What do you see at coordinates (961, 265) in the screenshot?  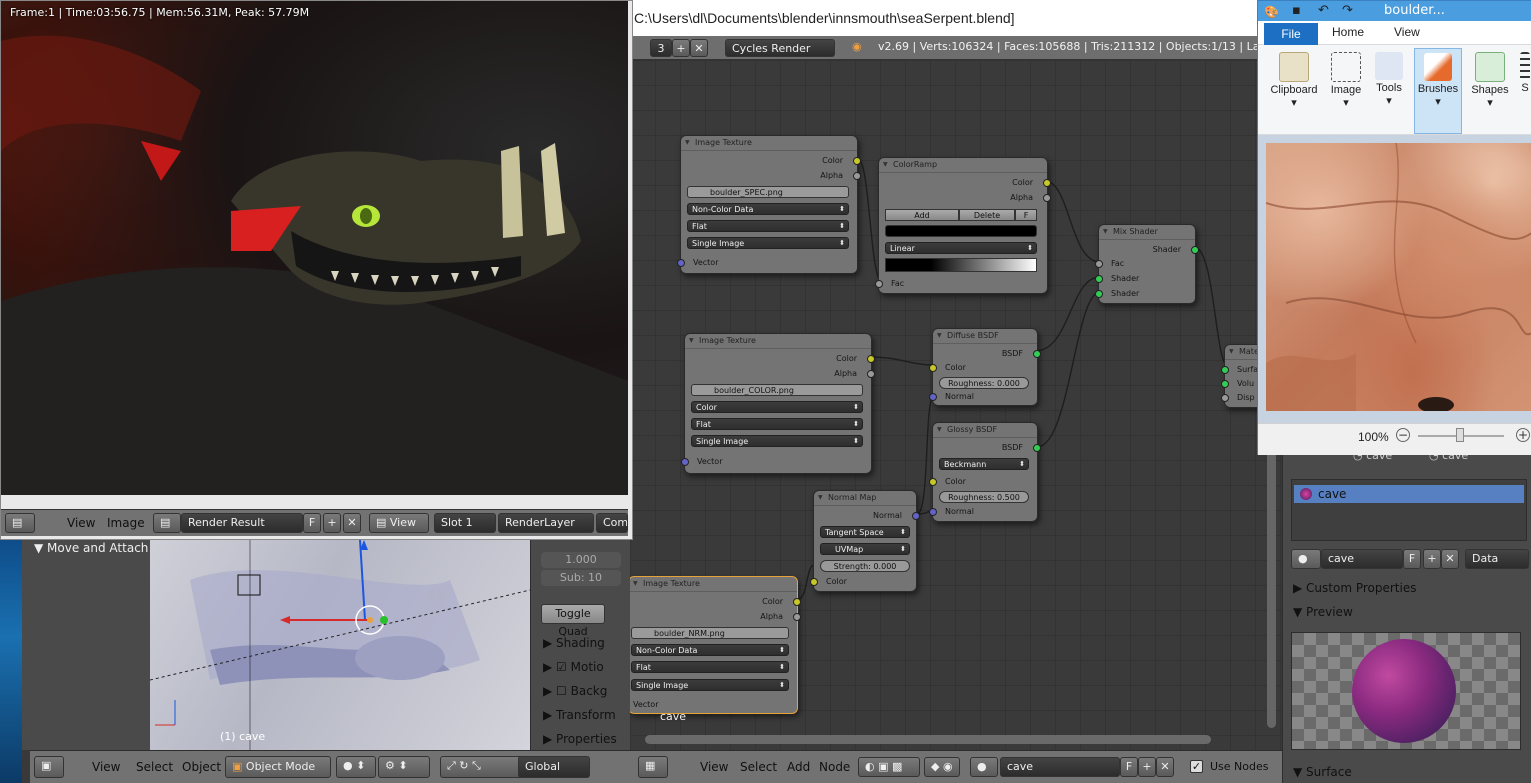 I see `gradient-bar` at bounding box center [961, 265].